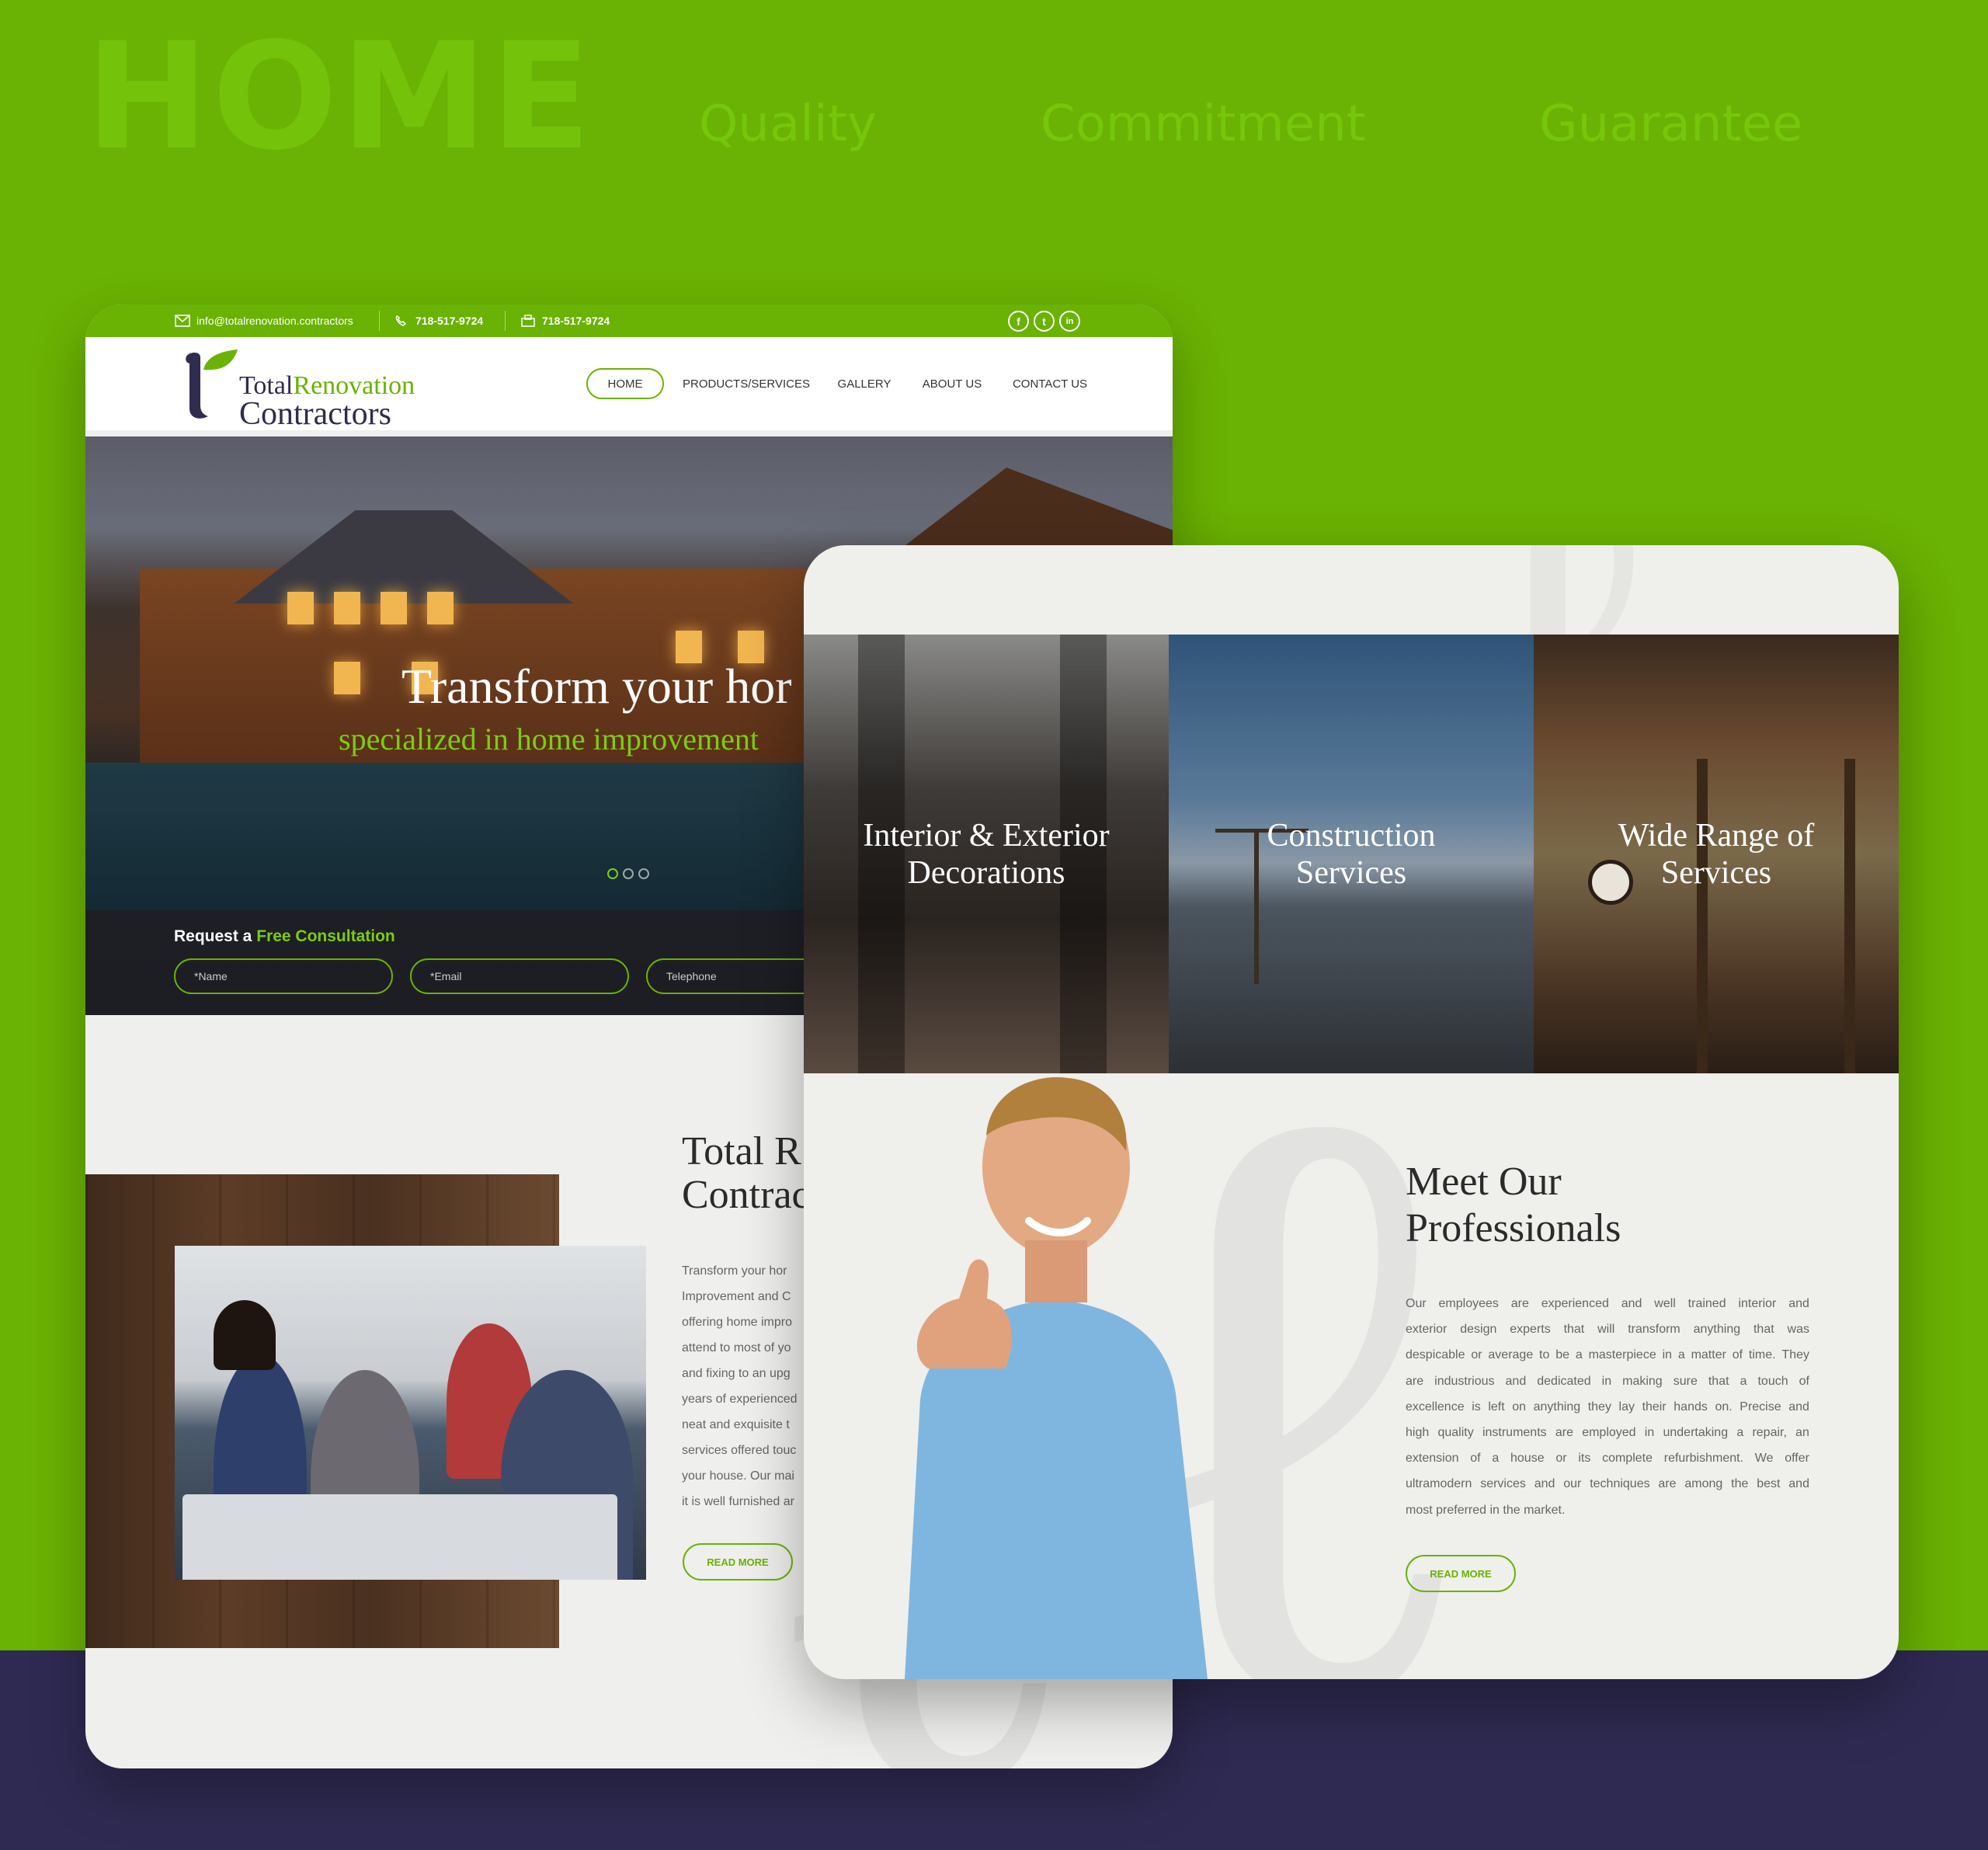 Image resolution: width=1988 pixels, height=1850 pixels. I want to click on email-field: *Email, so click(519, 976).